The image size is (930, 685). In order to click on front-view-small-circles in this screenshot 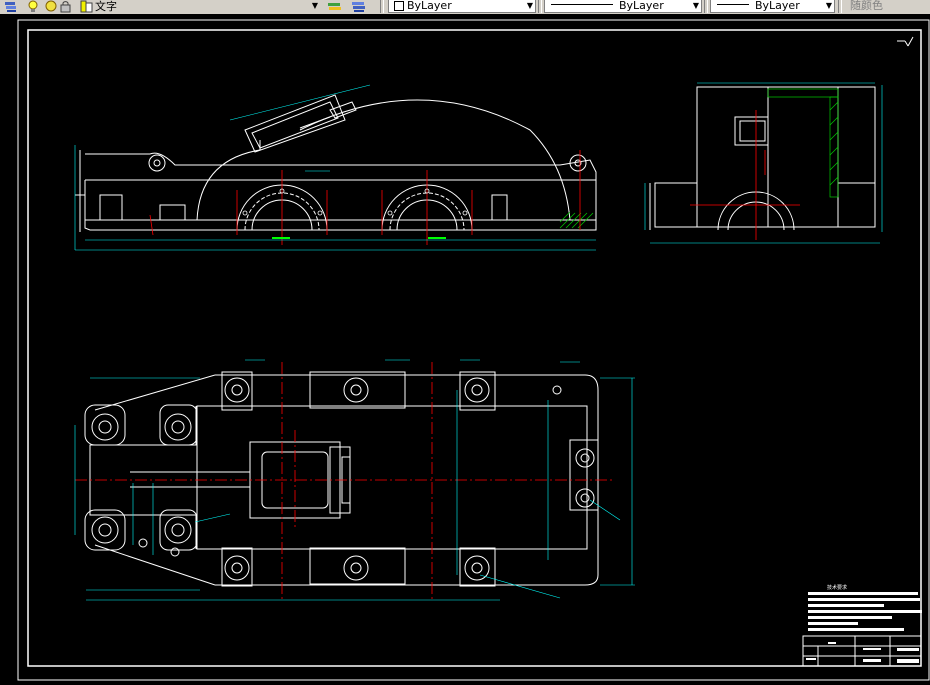, I will do `click(355, 202)`.